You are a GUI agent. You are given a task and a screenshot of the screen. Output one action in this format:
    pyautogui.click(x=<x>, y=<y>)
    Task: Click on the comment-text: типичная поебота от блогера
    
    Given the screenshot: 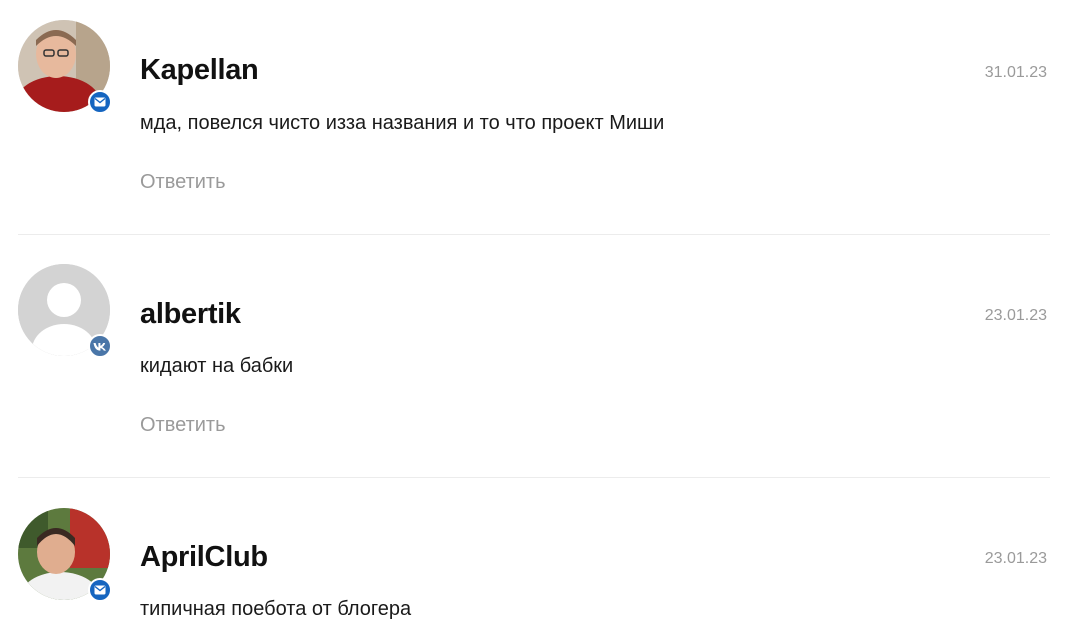 What is the action you would take?
    pyautogui.click(x=276, y=609)
    